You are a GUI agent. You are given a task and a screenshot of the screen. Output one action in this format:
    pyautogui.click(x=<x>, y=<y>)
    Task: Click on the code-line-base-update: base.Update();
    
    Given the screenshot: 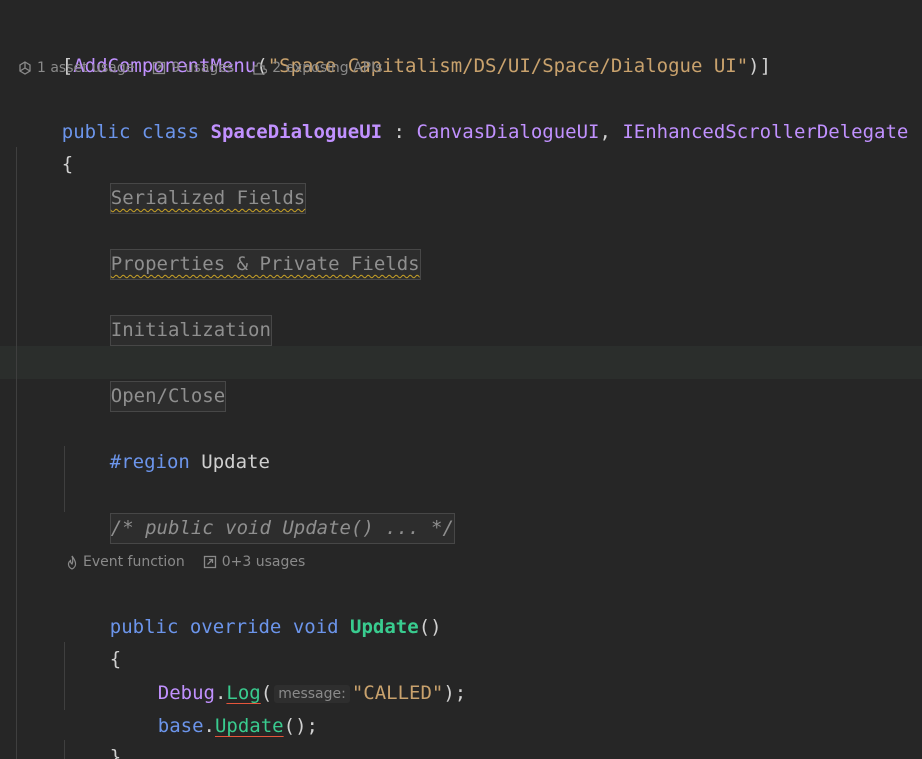 What is the action you would take?
    pyautogui.click(x=215, y=707)
    